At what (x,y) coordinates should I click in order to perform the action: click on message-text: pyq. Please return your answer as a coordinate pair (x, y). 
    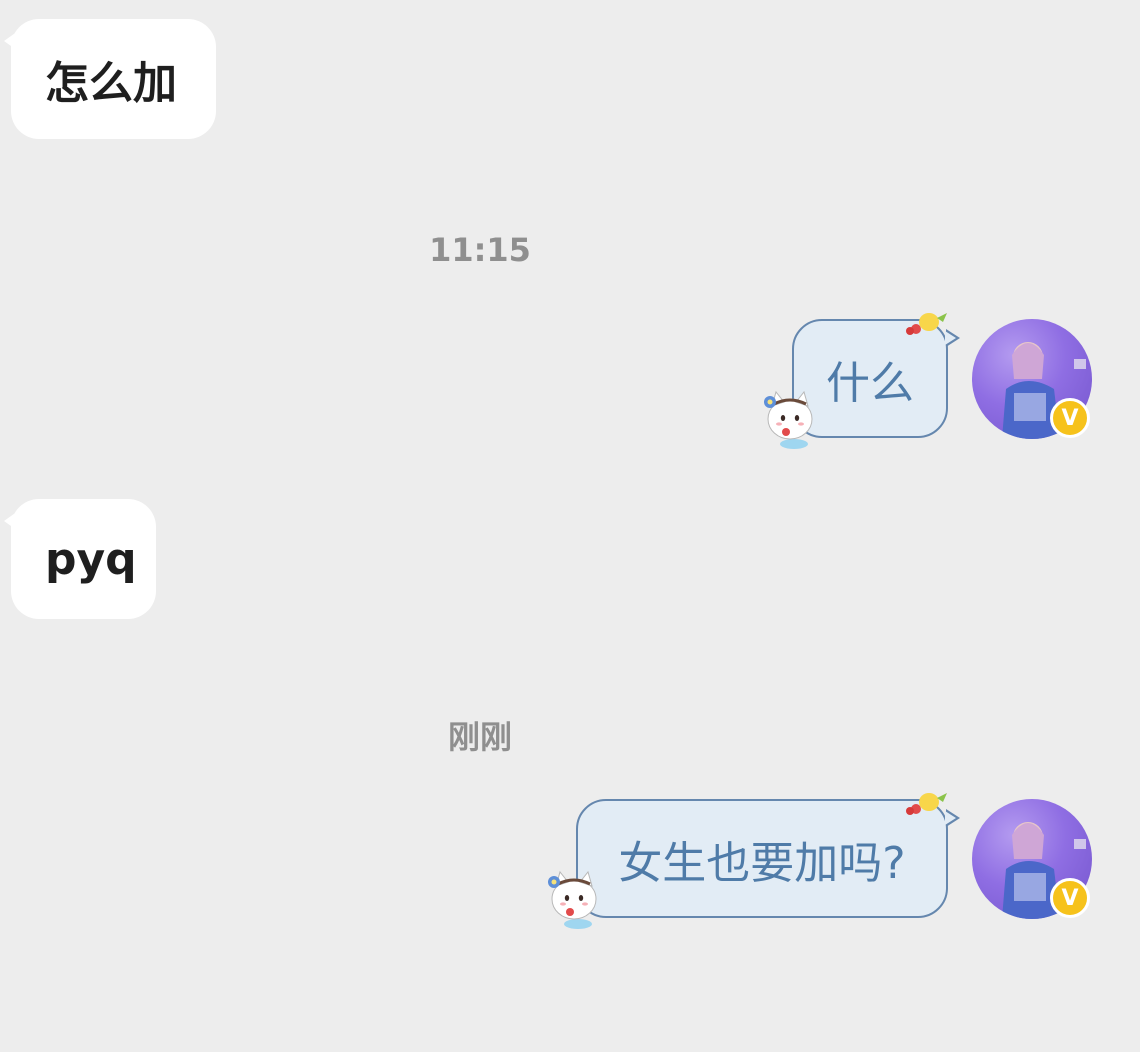
    Looking at the image, I should click on (91, 559).